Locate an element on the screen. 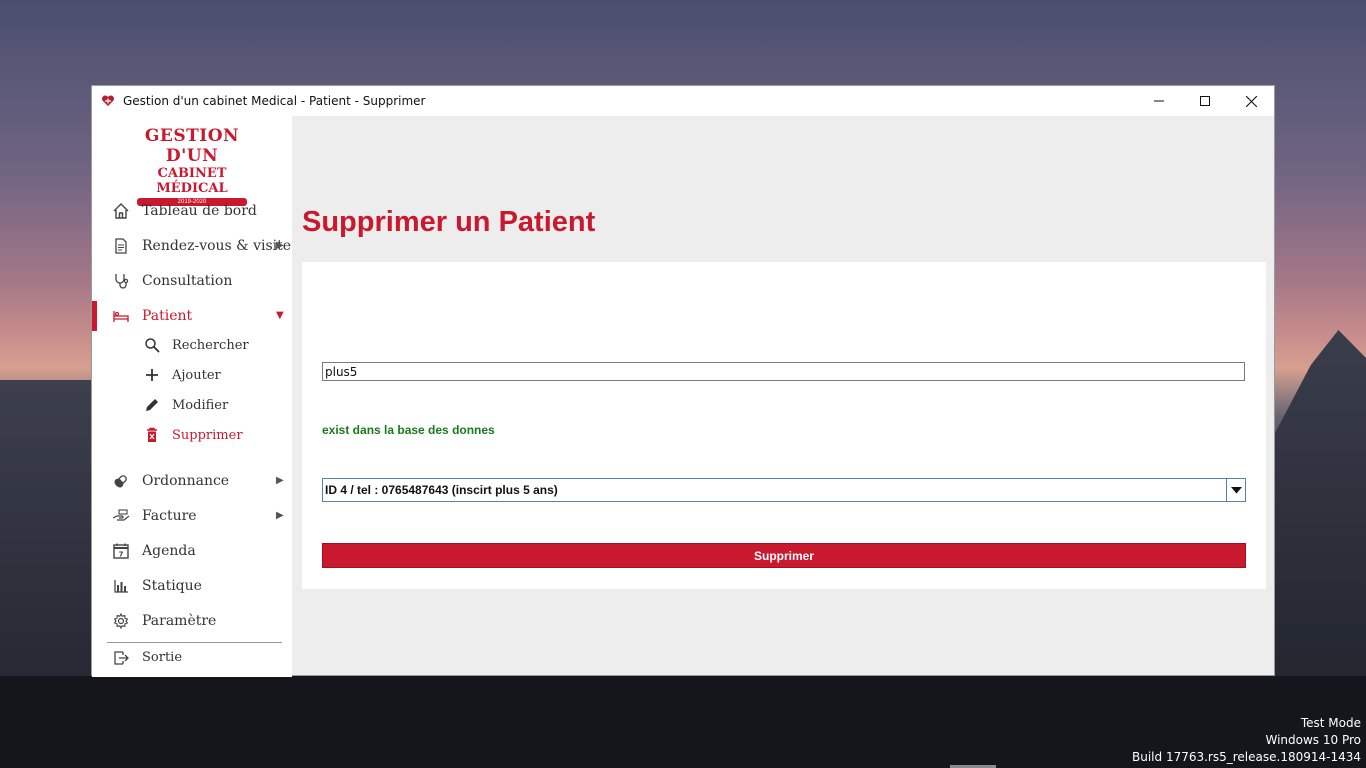 The width and height of the screenshot is (1366, 768). chevron-down-icon: ▼ is located at coordinates (280, 315).